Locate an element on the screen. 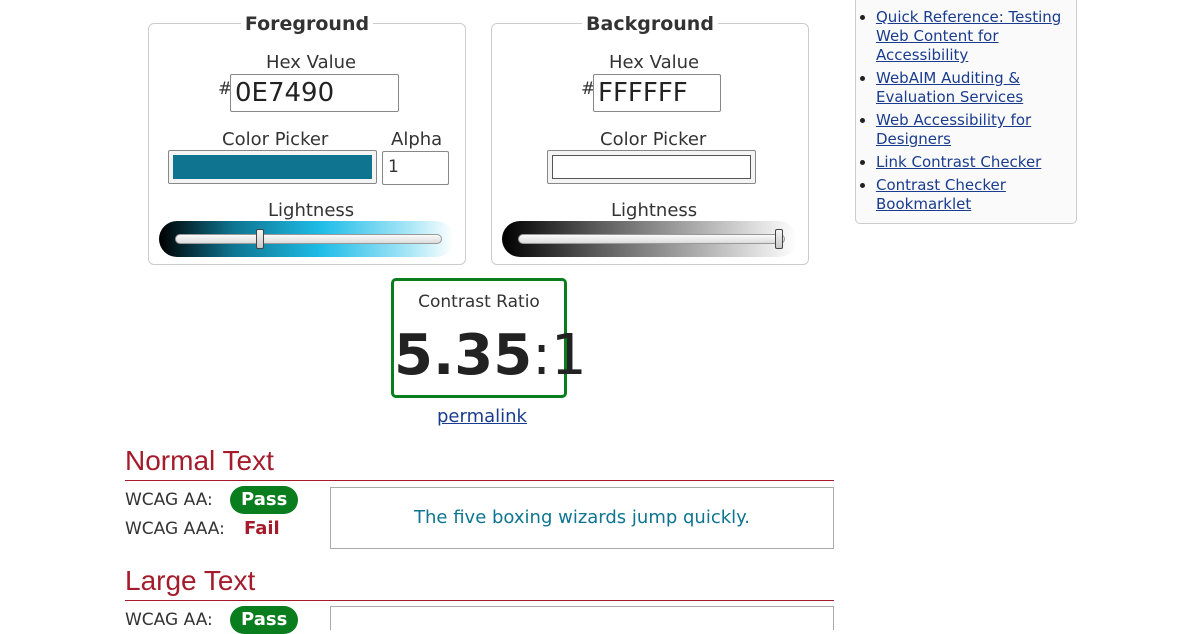 This screenshot has width=1200, height=634. contrast-ratio-label: Contrast Ratio is located at coordinates (479, 302).